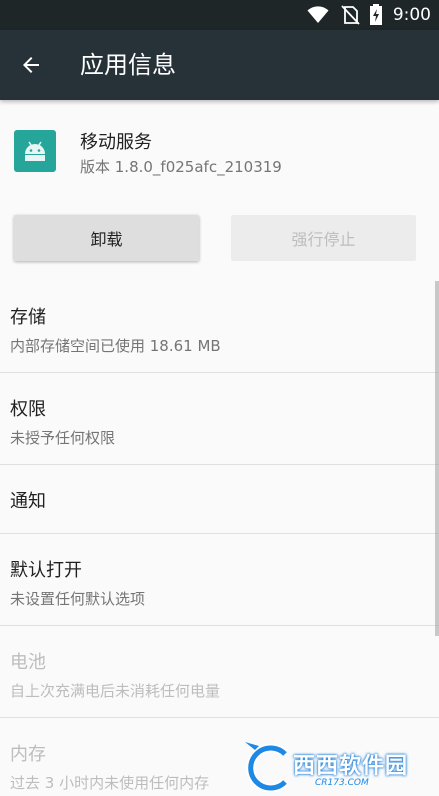  Describe the element at coordinates (323, 238) in the screenshot. I see `force-stop-button: 强行停止` at that location.